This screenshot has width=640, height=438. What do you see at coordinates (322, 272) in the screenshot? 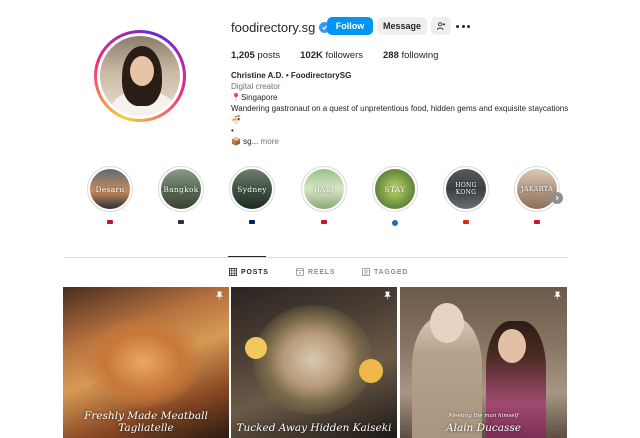
I see `tab-label: REELS` at bounding box center [322, 272].